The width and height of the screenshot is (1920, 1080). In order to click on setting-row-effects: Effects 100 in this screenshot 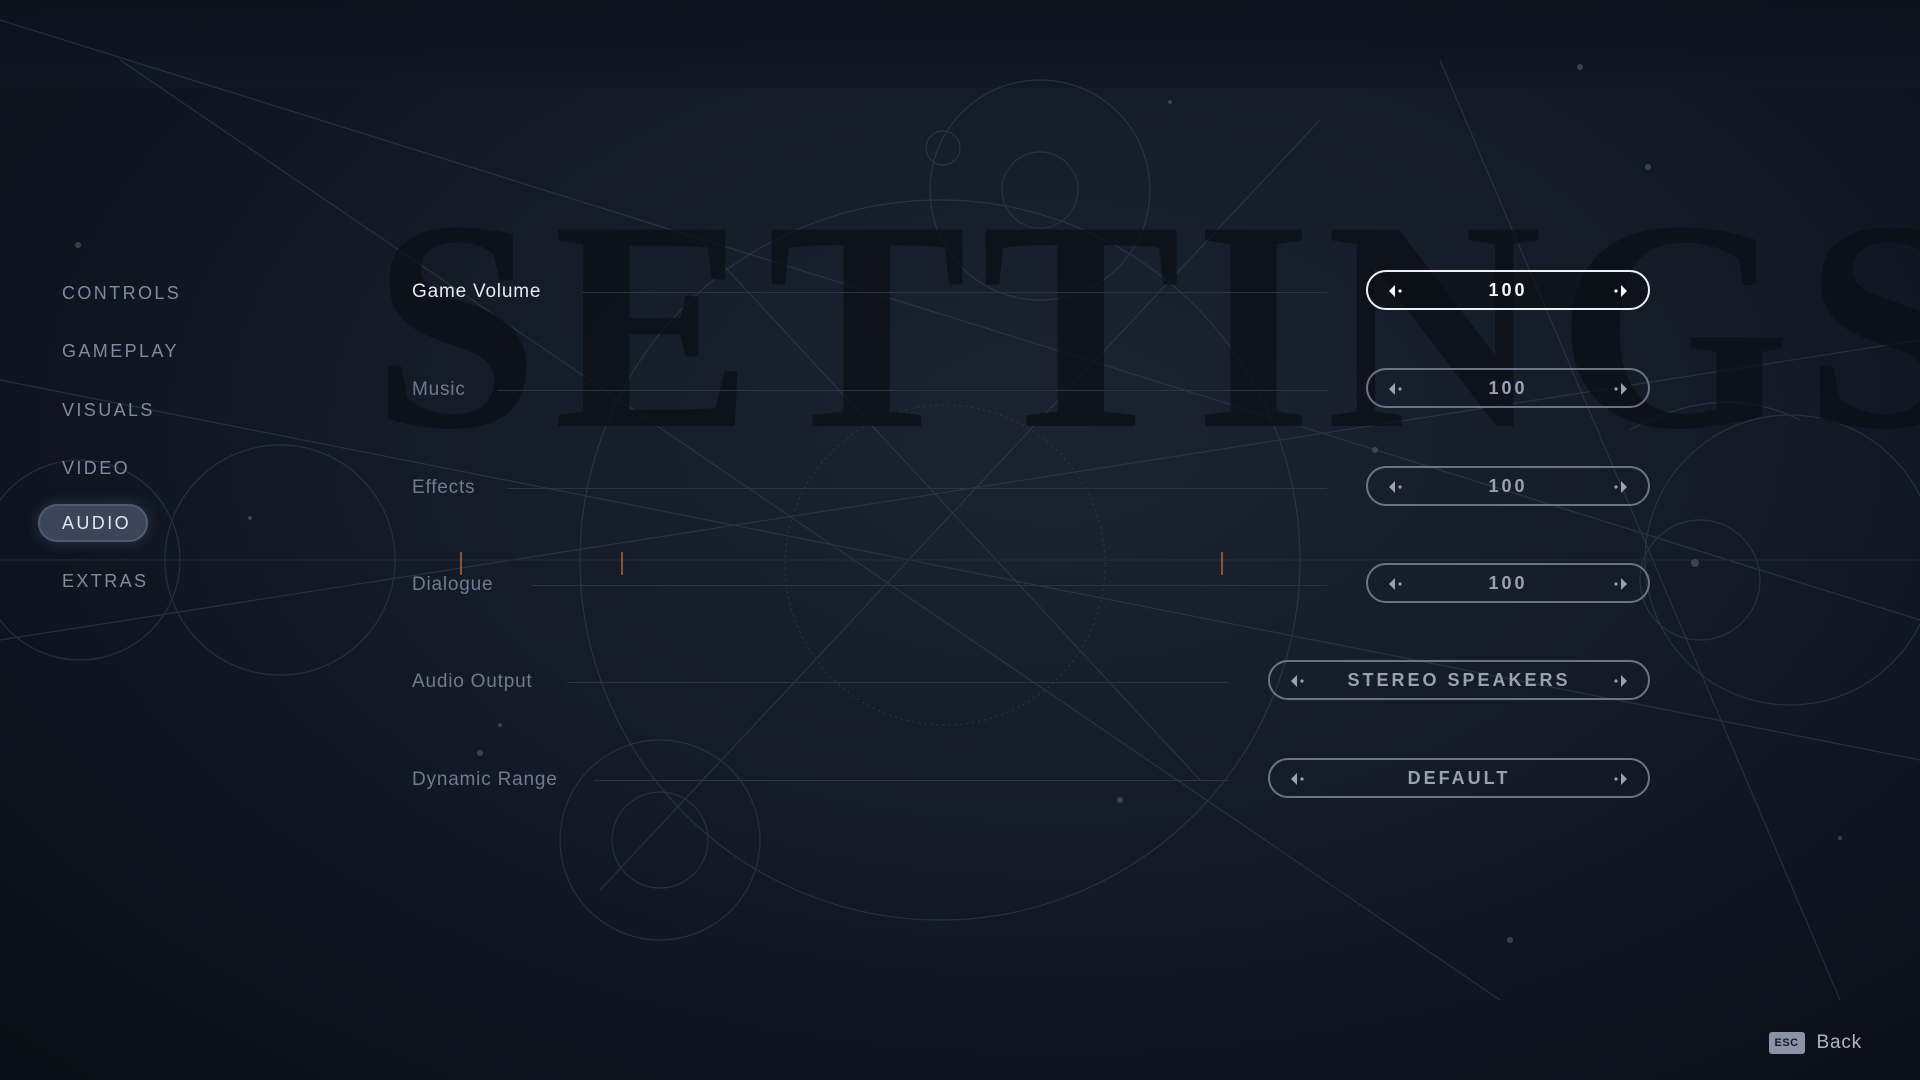, I will do `click(1031, 488)`.